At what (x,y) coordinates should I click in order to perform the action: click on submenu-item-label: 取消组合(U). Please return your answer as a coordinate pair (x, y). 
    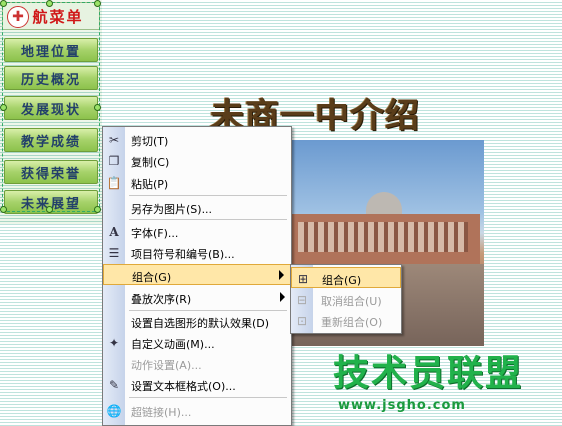
    Looking at the image, I should click on (351, 301).